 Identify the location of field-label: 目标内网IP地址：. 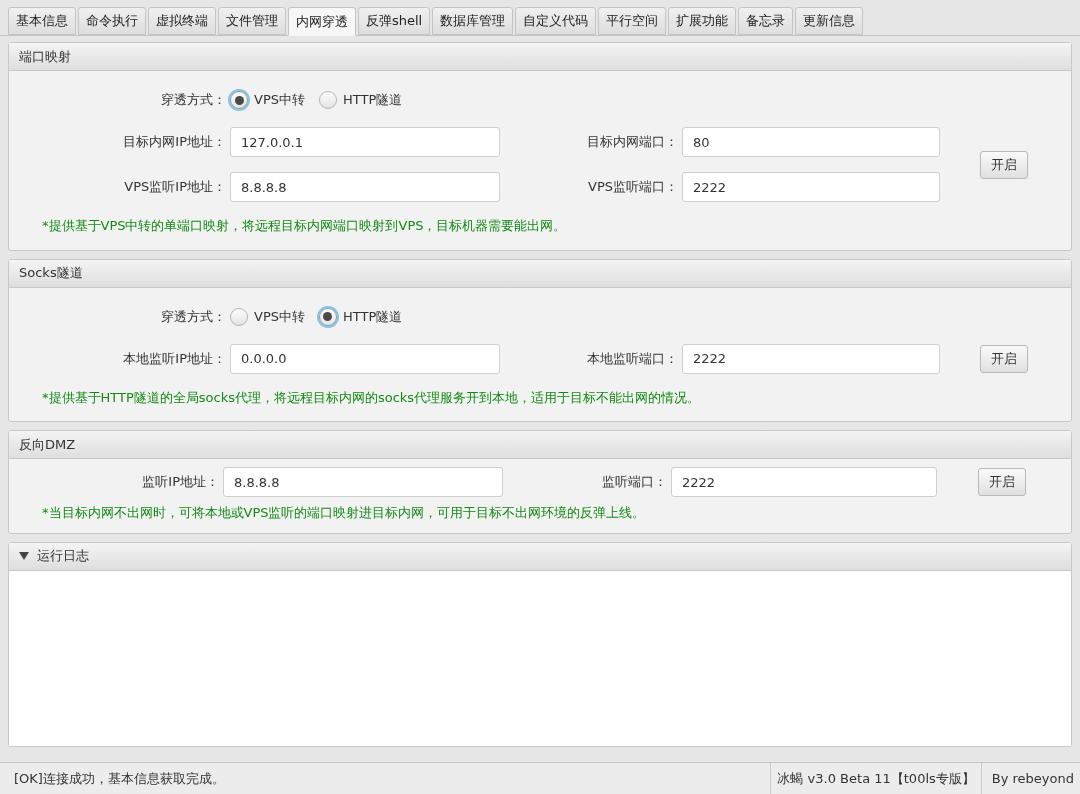
(174, 142).